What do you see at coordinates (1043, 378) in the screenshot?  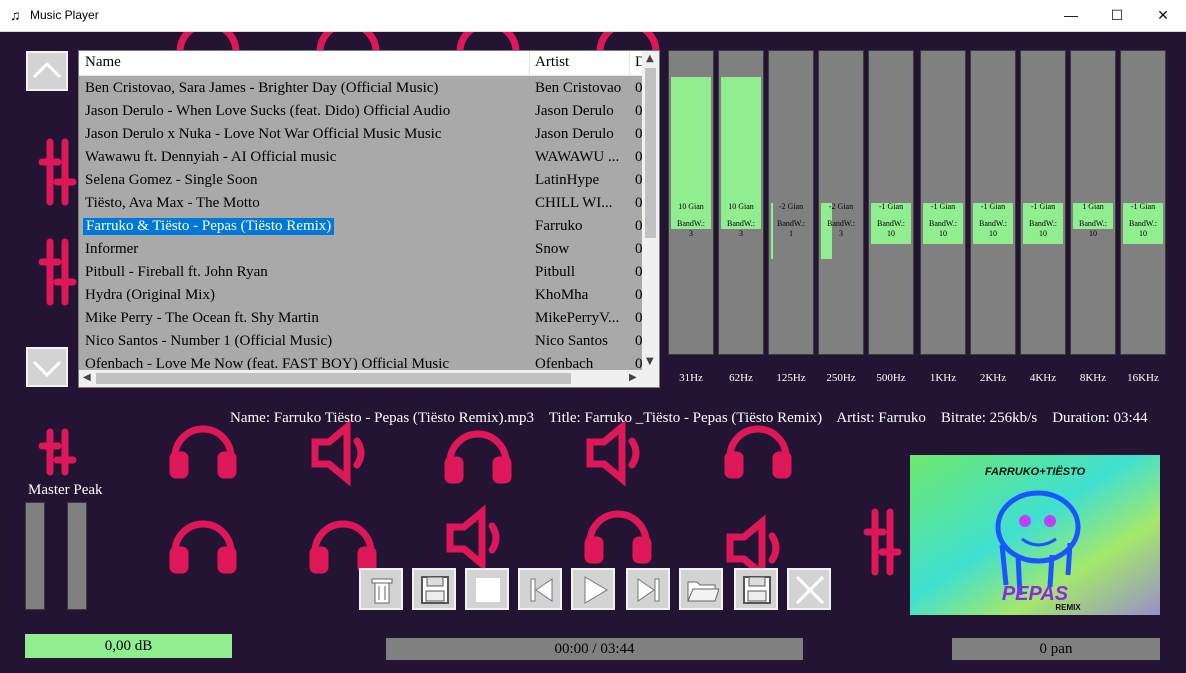 I see `eq-frequency-label: 4KHz` at bounding box center [1043, 378].